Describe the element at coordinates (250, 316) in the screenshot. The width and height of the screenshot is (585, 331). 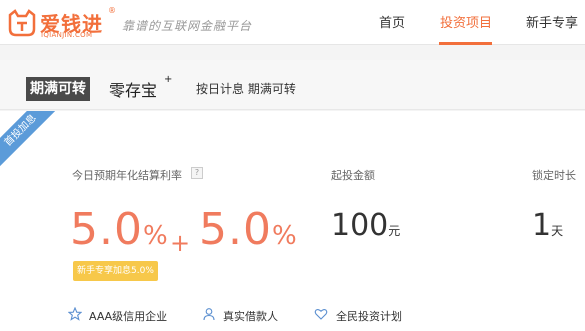
I see `feature-real-borrower: 真实借款人` at that location.